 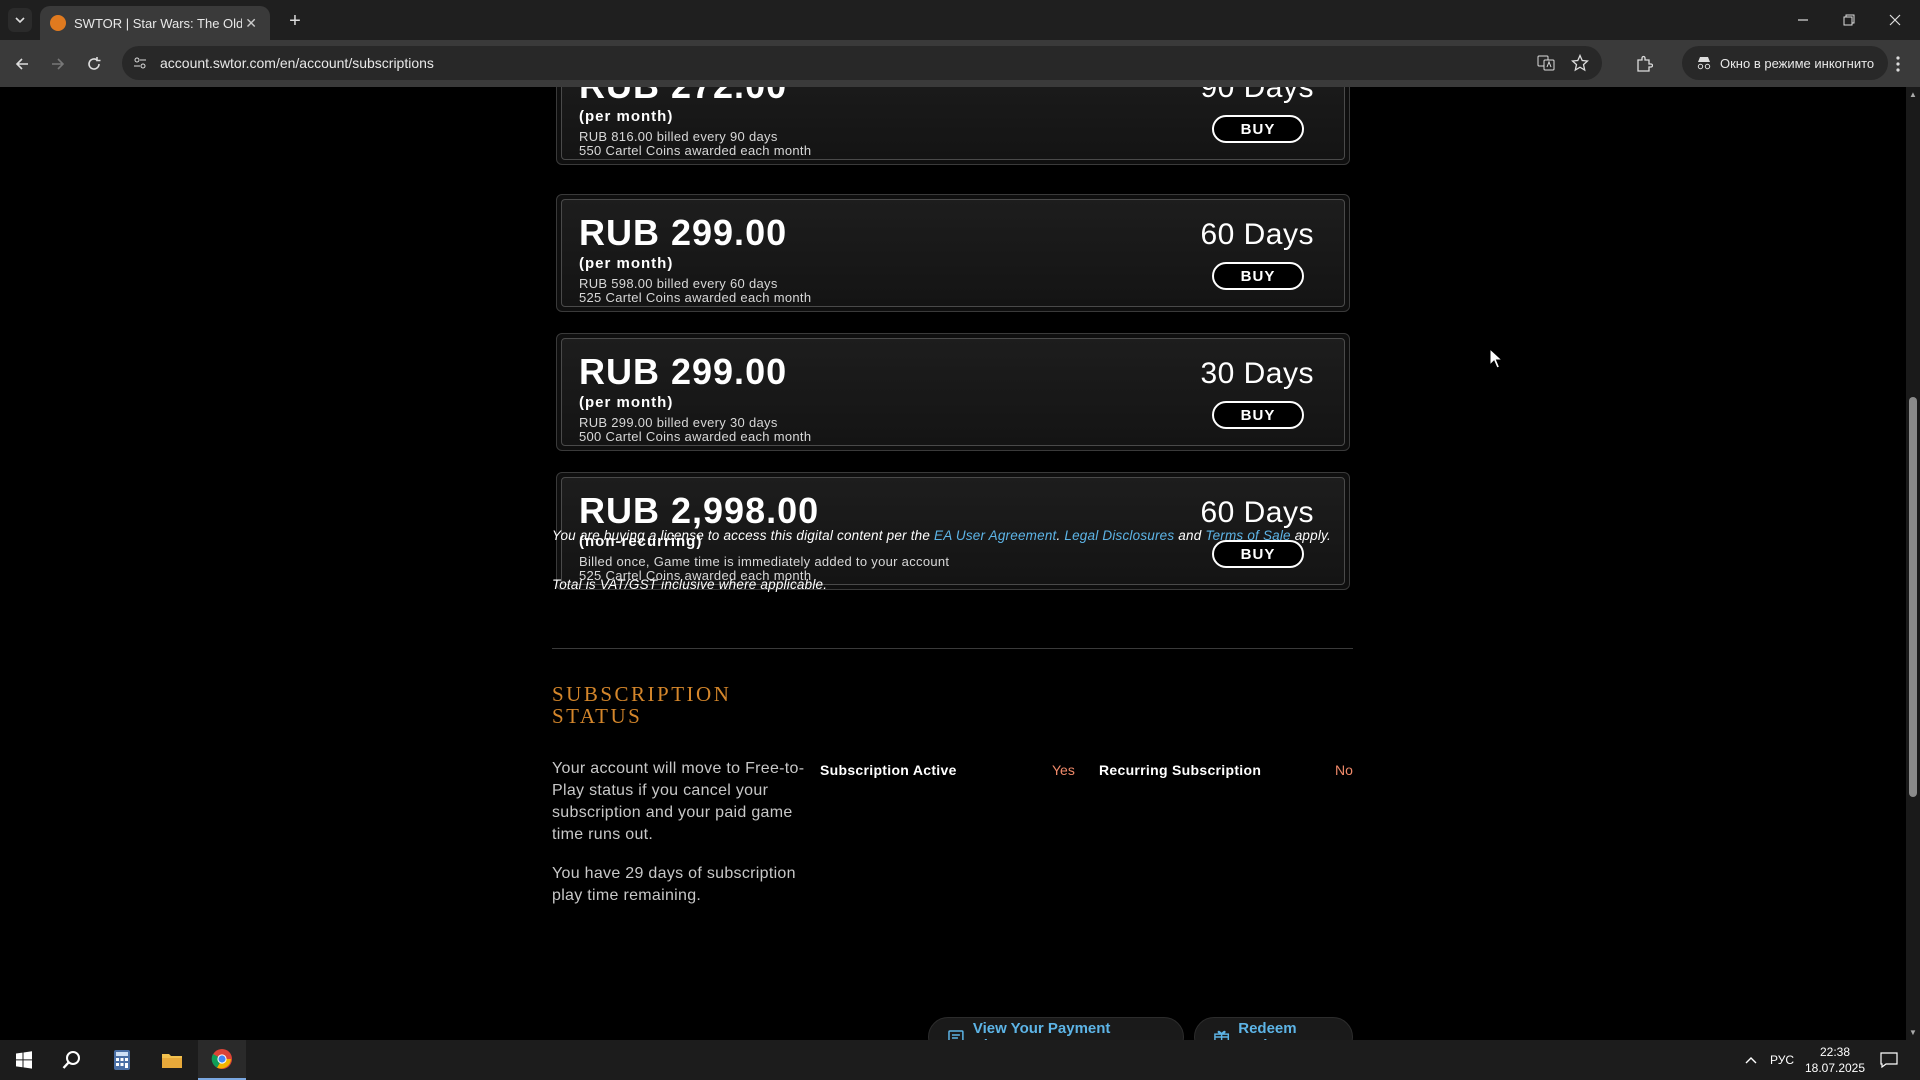 I want to click on ea-user-agreement-link: EA User Agreement, so click(x=995, y=535).